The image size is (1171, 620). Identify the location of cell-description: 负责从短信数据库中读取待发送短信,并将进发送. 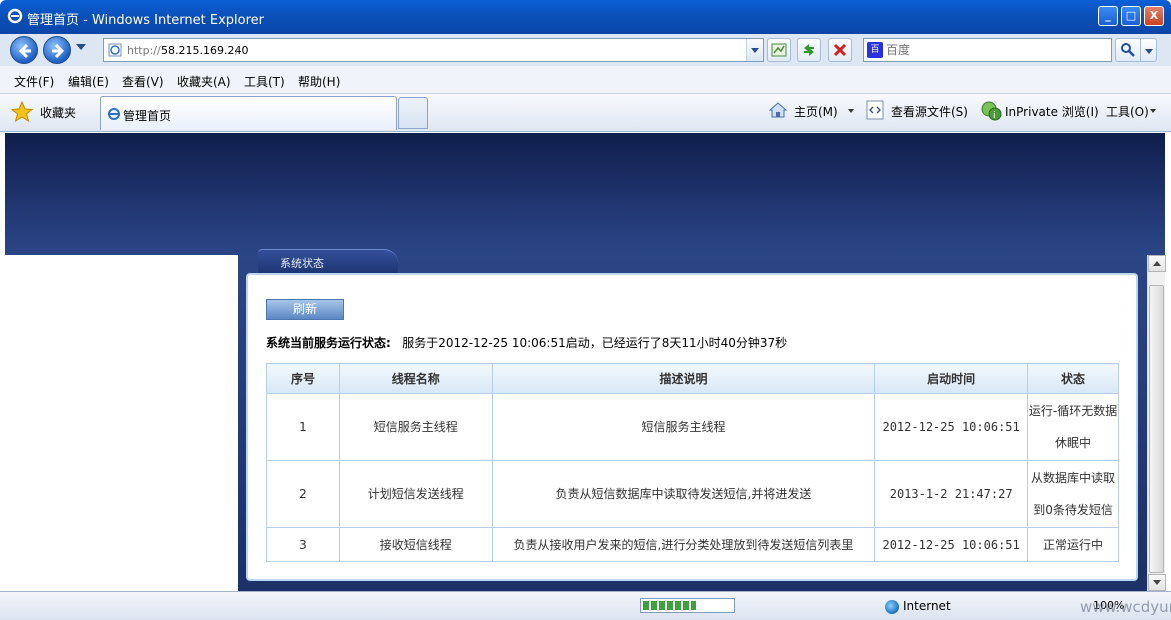
(683, 494).